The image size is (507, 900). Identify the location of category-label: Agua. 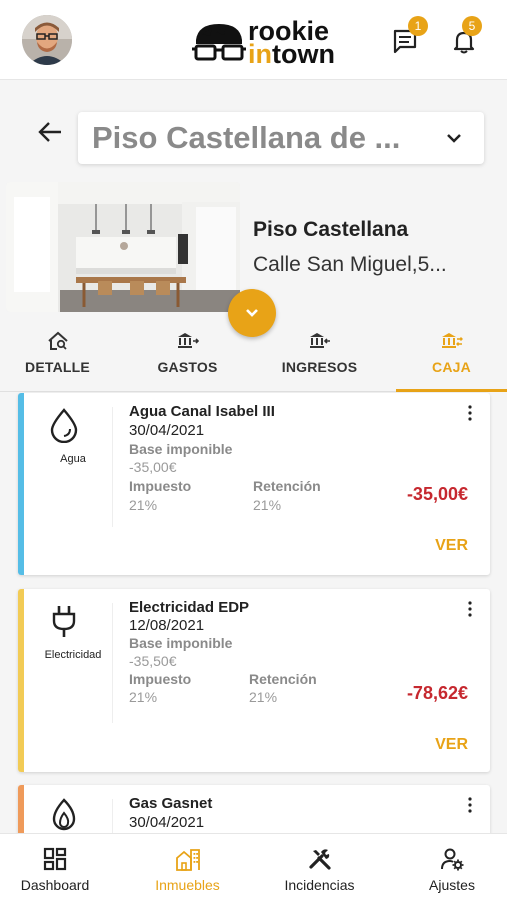
(73, 459).